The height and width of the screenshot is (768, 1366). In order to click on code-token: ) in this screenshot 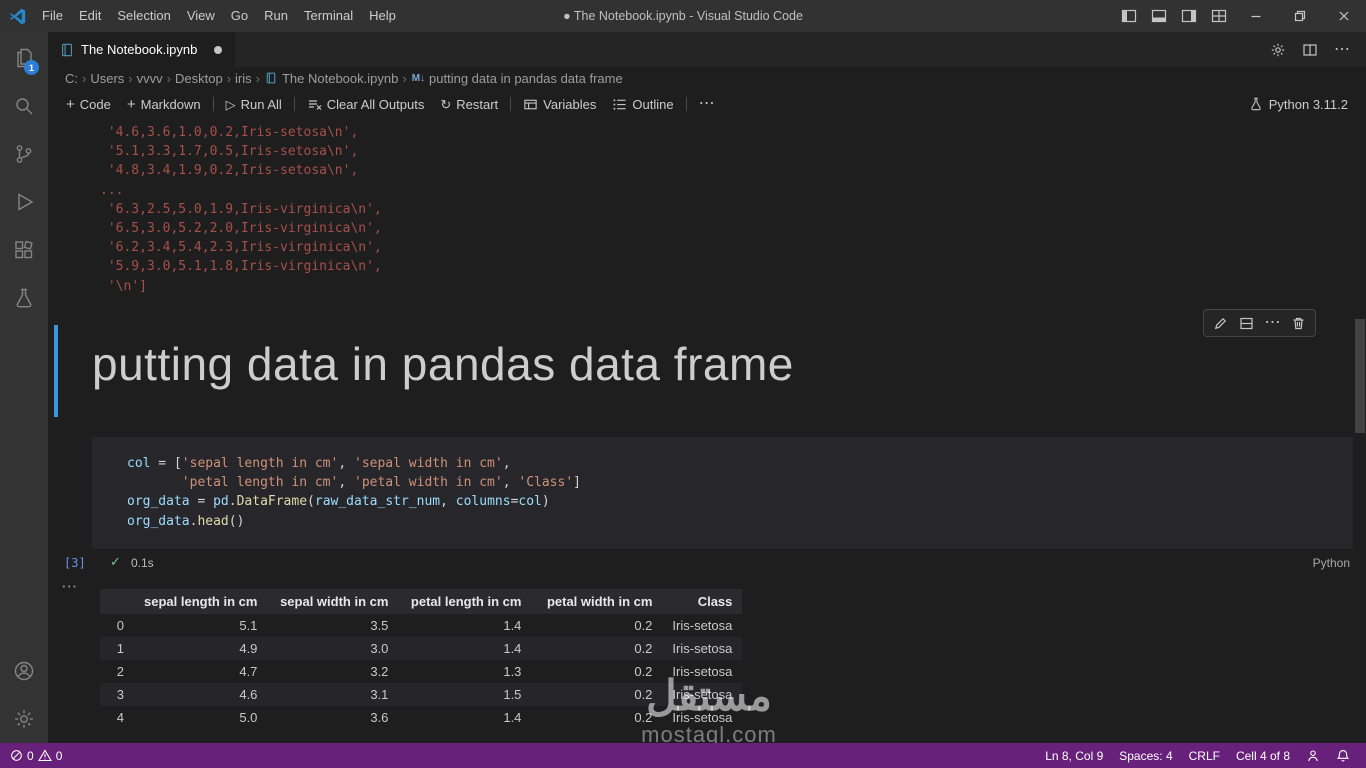, I will do `click(545, 502)`.